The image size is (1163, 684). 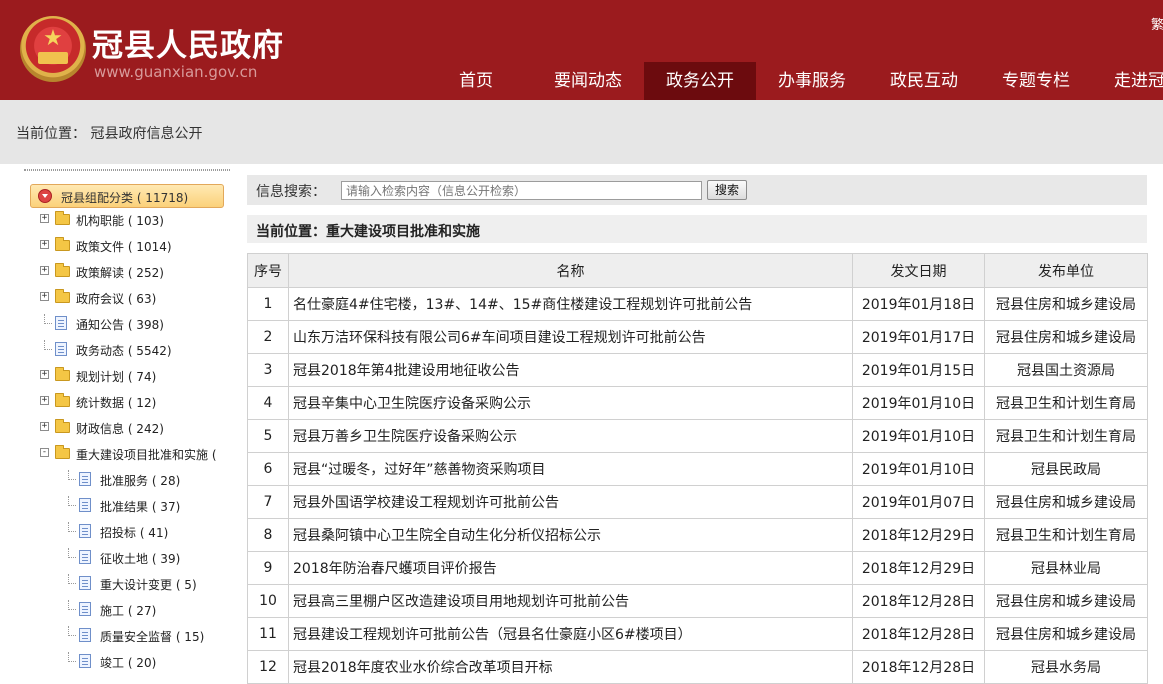 I want to click on tree-item: 批准服务 ( 28), so click(x=147, y=480).